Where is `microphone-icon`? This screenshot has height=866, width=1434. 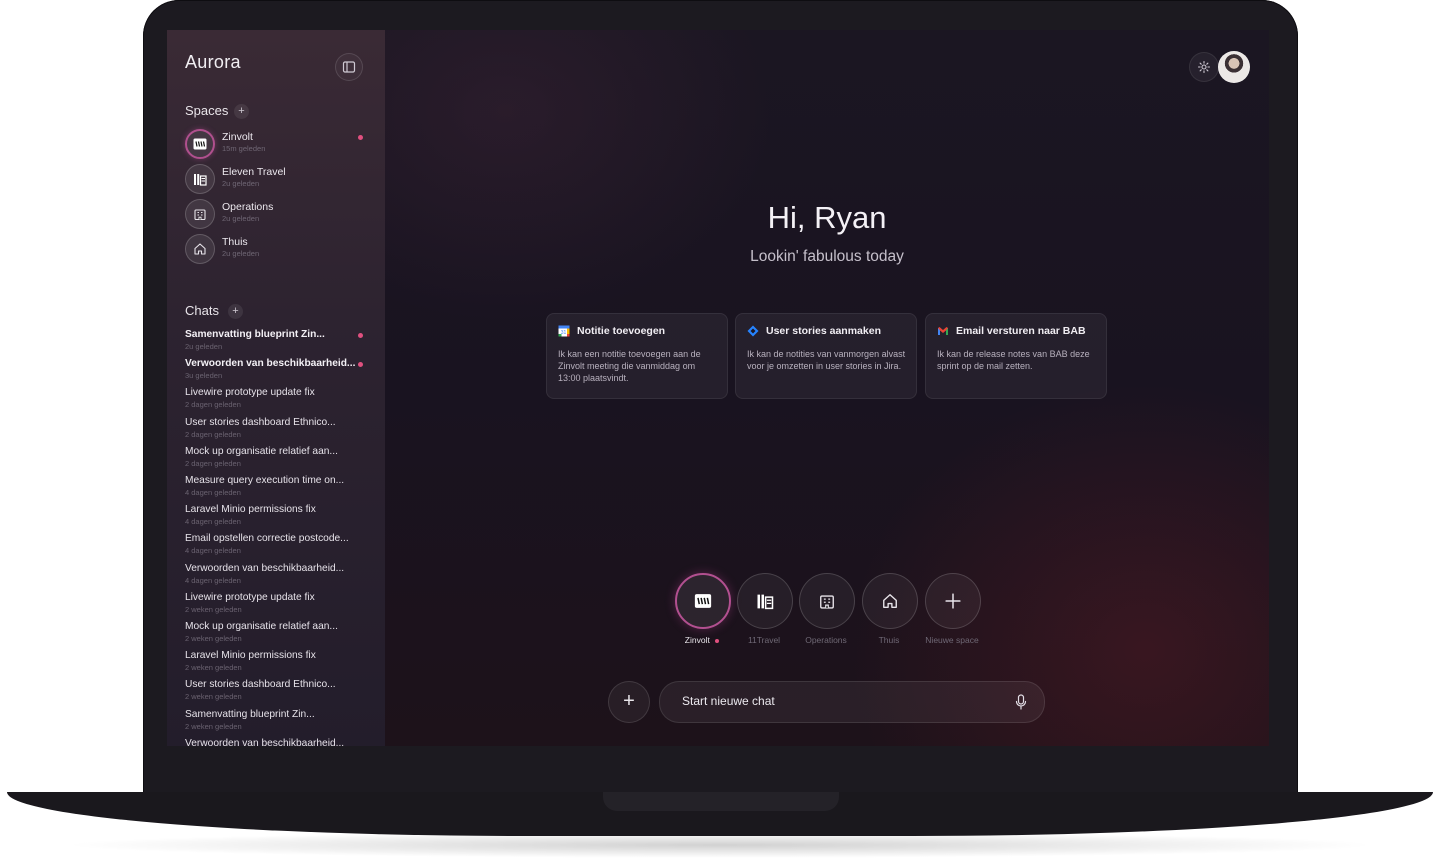 microphone-icon is located at coordinates (1021, 702).